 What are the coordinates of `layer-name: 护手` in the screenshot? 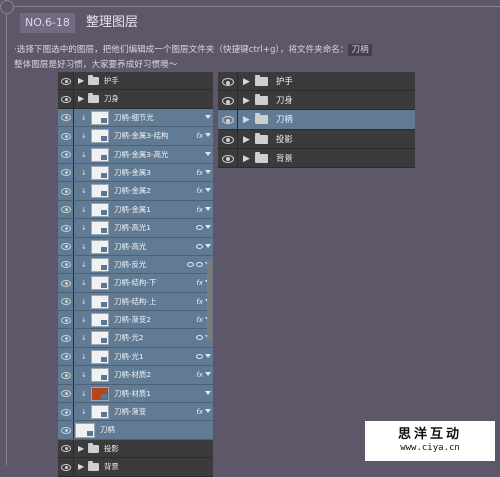 It's located at (111, 80).